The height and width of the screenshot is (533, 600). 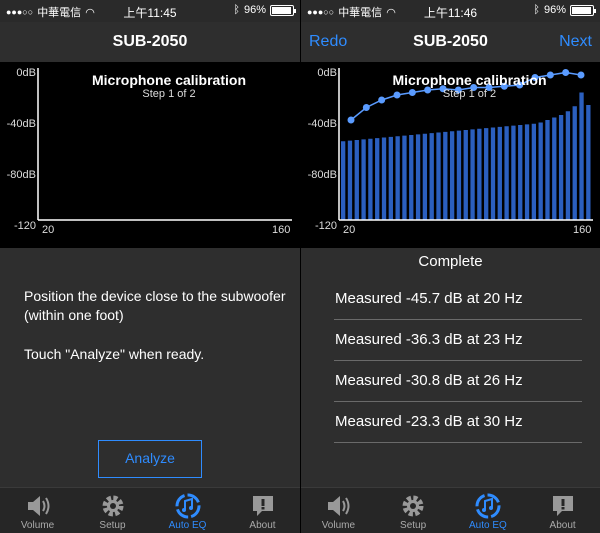 What do you see at coordinates (469, 80) in the screenshot?
I see `chart-title: Microphone calibration` at bounding box center [469, 80].